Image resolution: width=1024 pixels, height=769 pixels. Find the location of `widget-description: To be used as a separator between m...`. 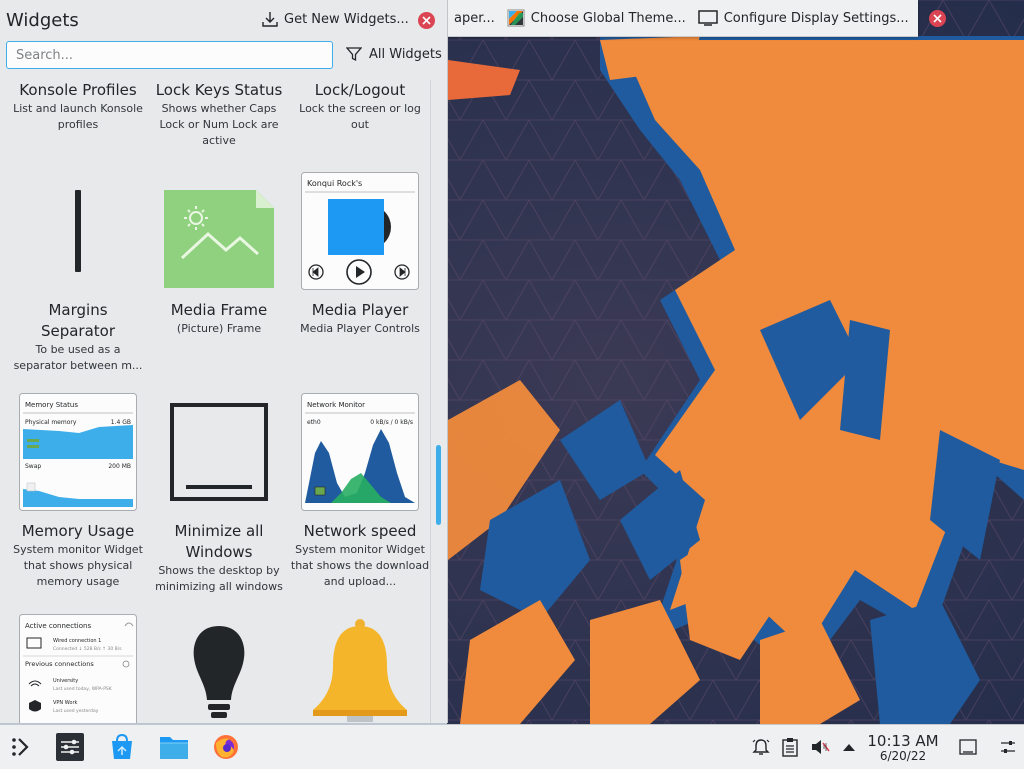

widget-description: To be used as a separator between m... is located at coordinates (78, 357).